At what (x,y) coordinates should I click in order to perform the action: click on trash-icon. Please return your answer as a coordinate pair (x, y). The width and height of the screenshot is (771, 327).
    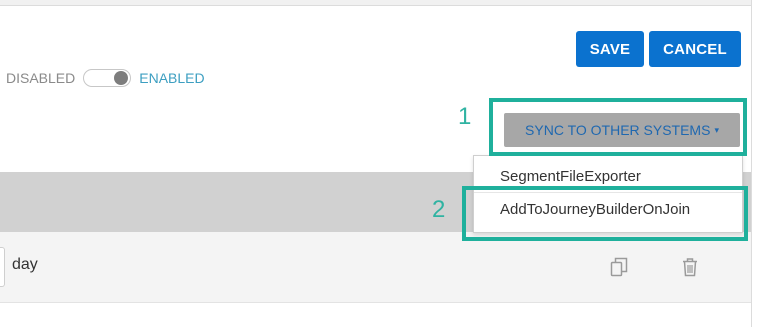
    Looking at the image, I should click on (690, 267).